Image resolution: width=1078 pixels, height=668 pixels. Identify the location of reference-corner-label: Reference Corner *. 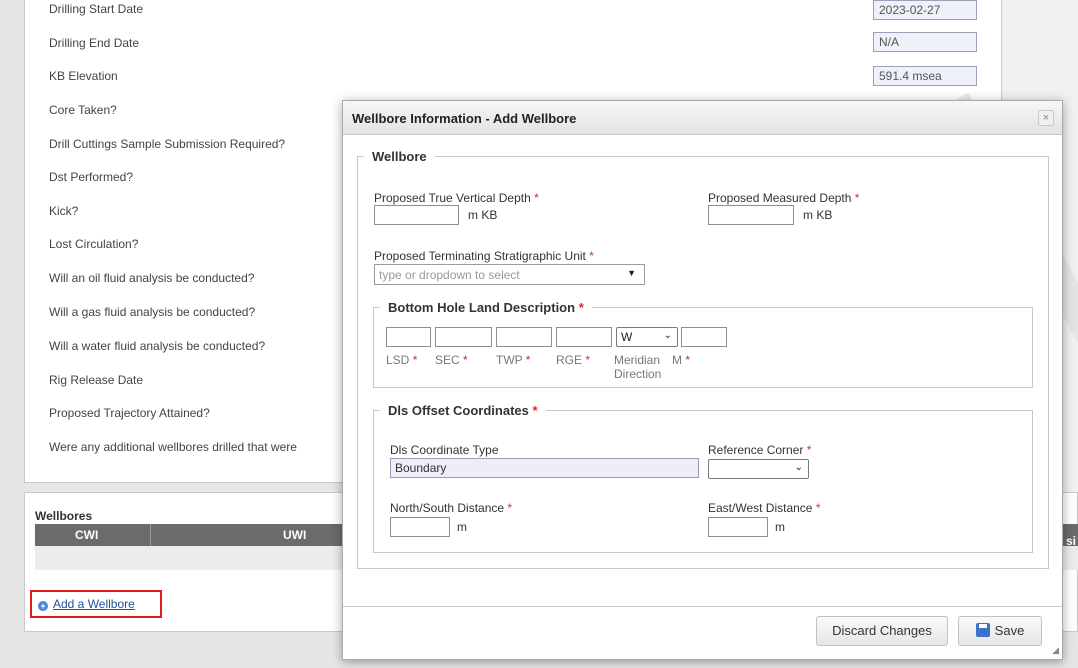
(760, 450).